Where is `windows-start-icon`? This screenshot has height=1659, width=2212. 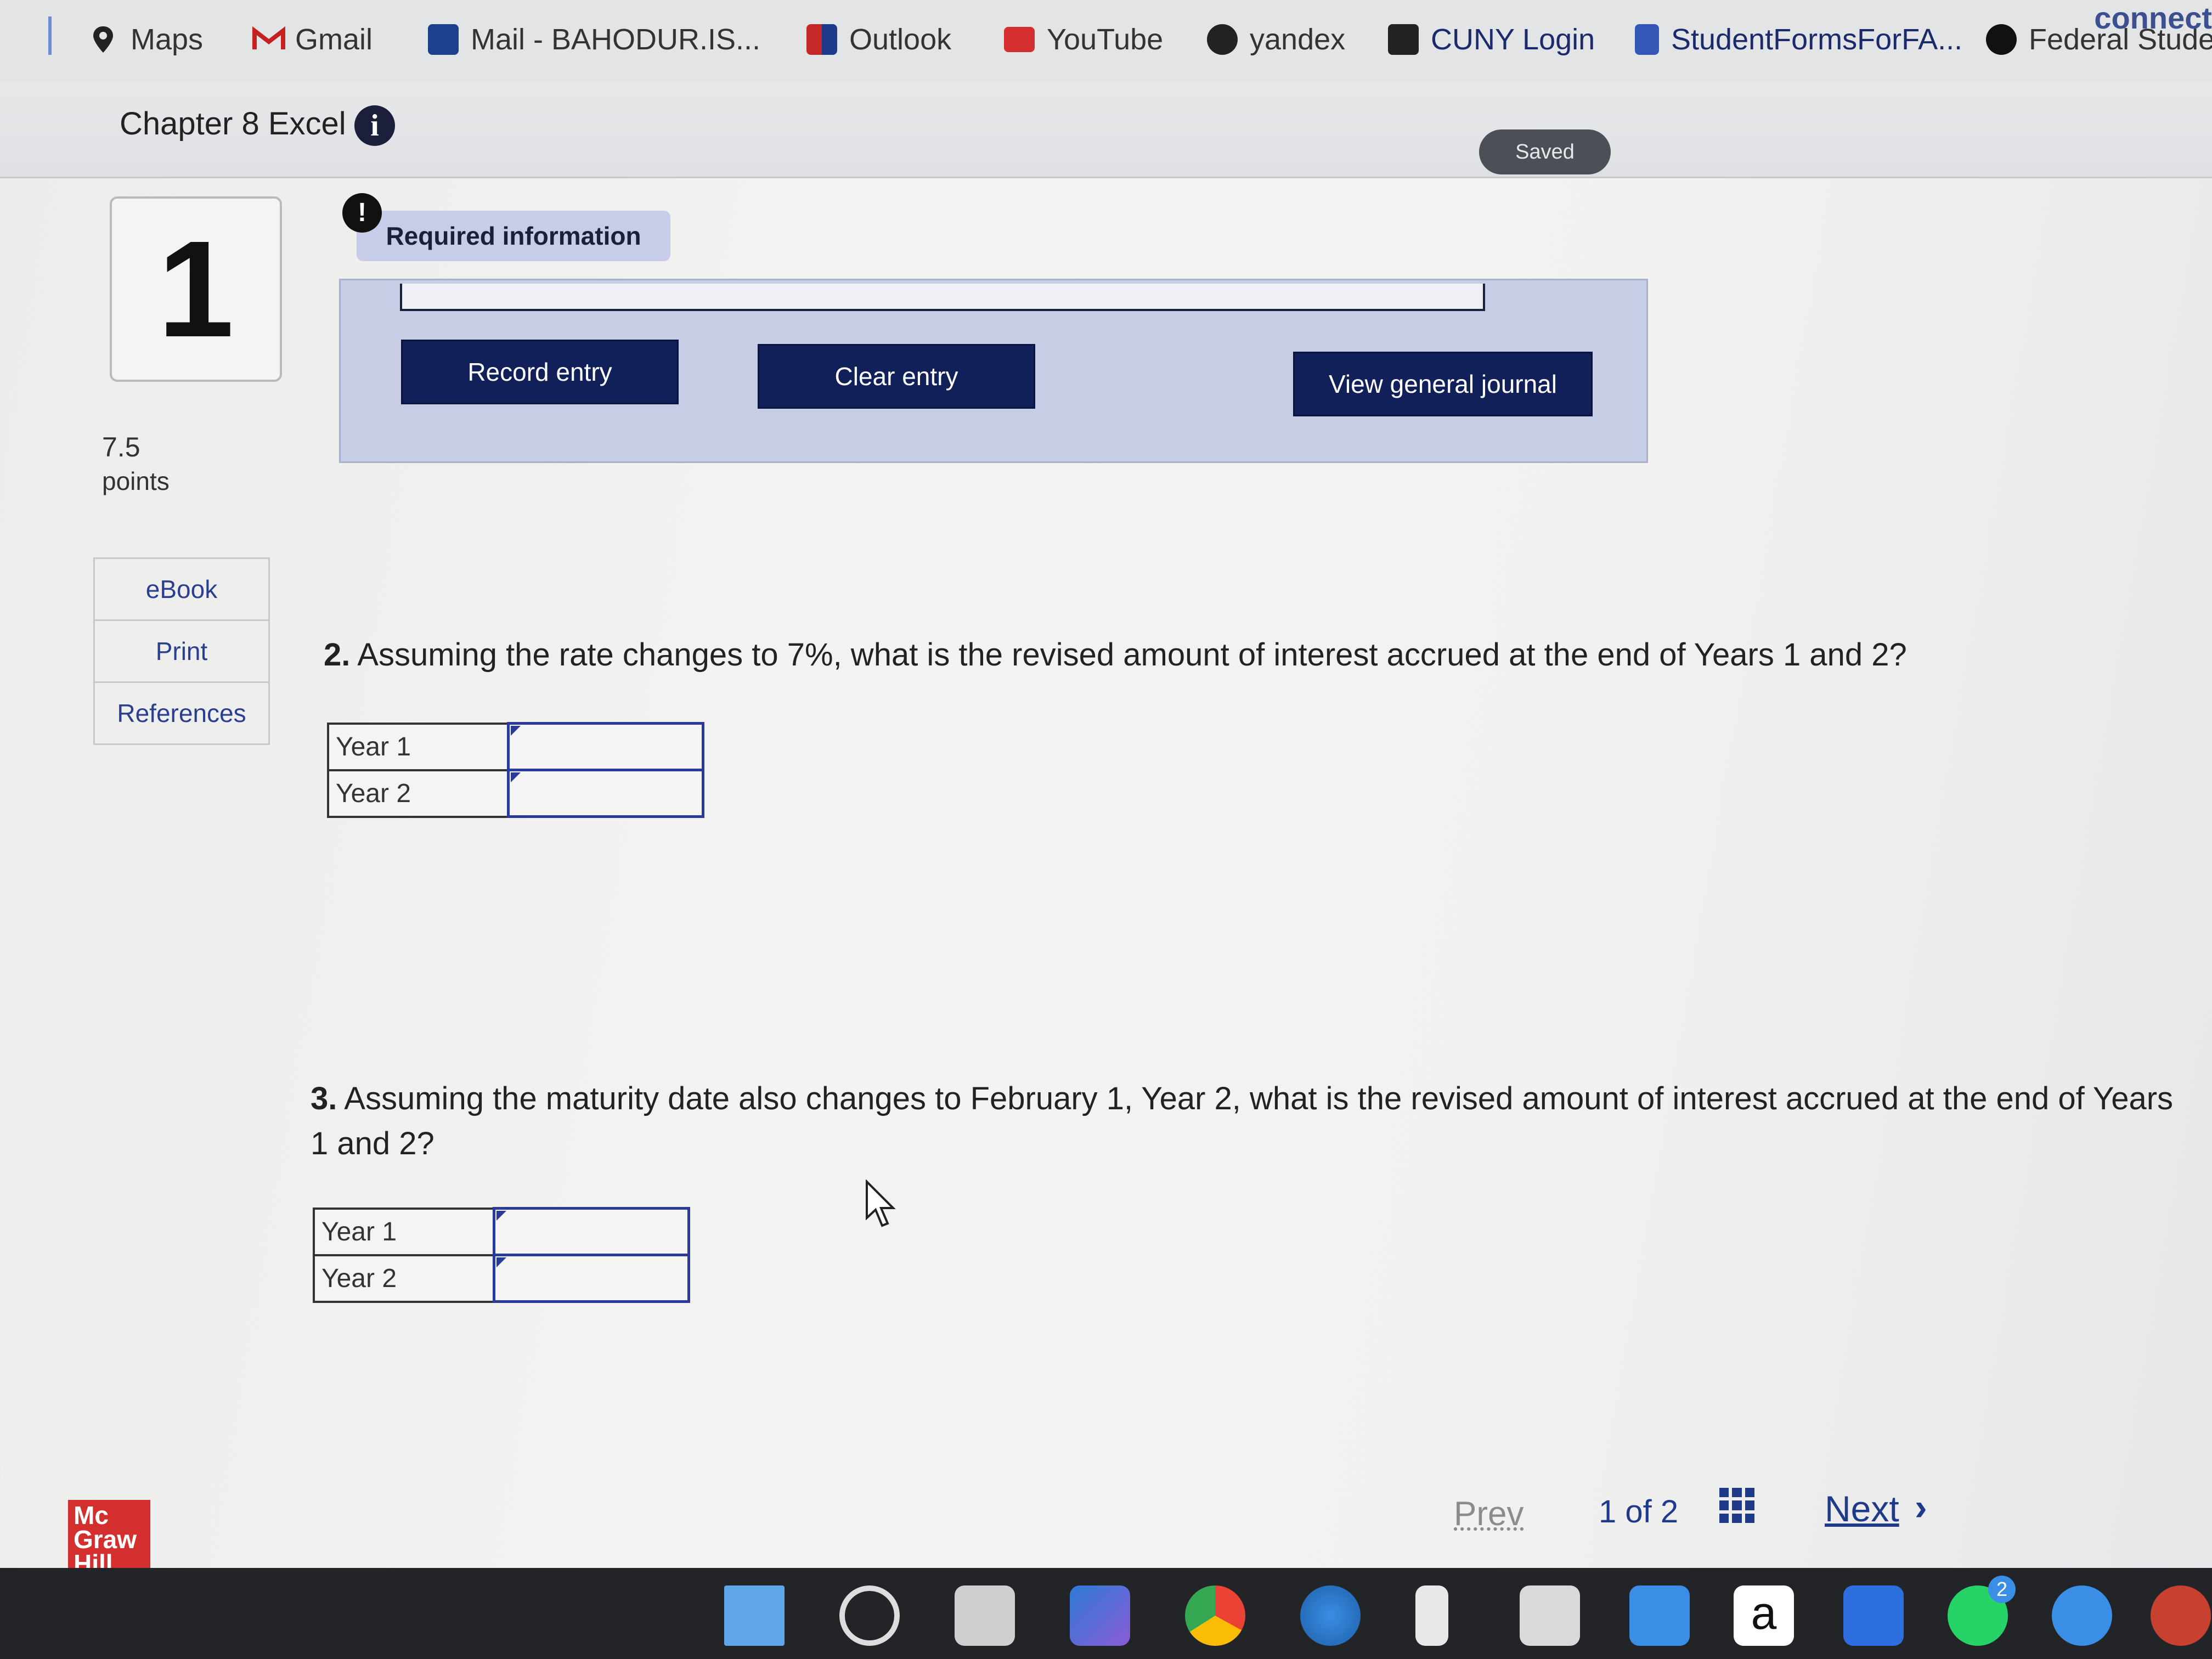 windows-start-icon is located at coordinates (754, 1616).